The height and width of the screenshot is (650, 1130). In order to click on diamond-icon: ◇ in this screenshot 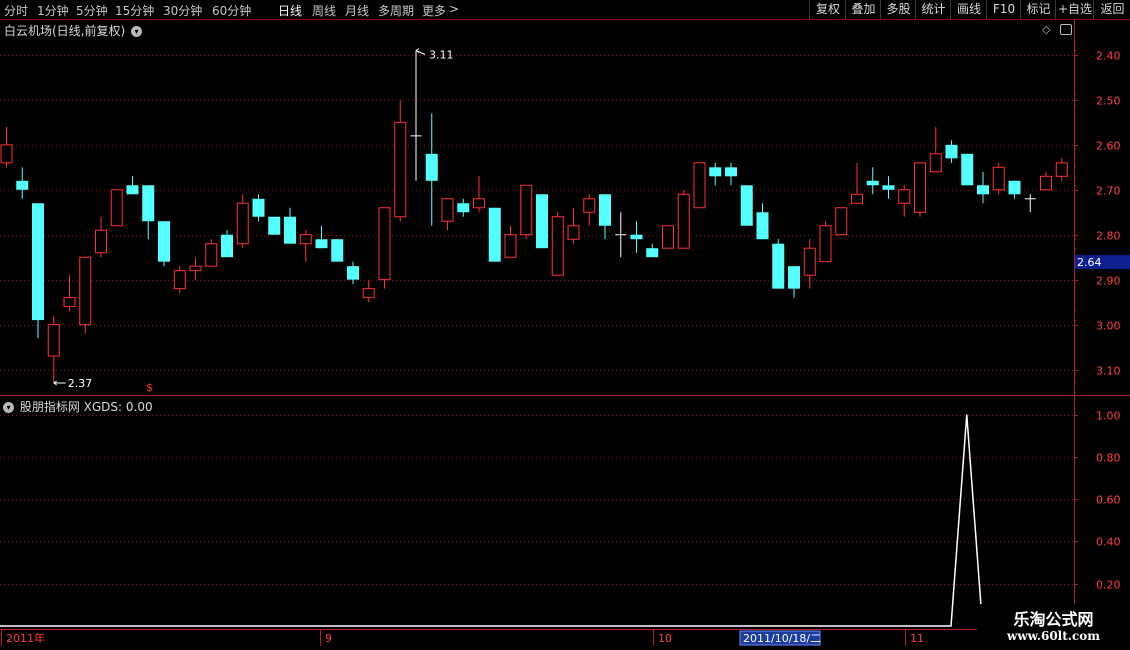, I will do `click(1046, 29)`.